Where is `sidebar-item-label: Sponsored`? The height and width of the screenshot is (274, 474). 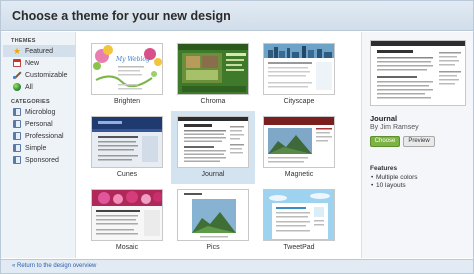
sidebar-item-label: Sponsored is located at coordinates (42, 160).